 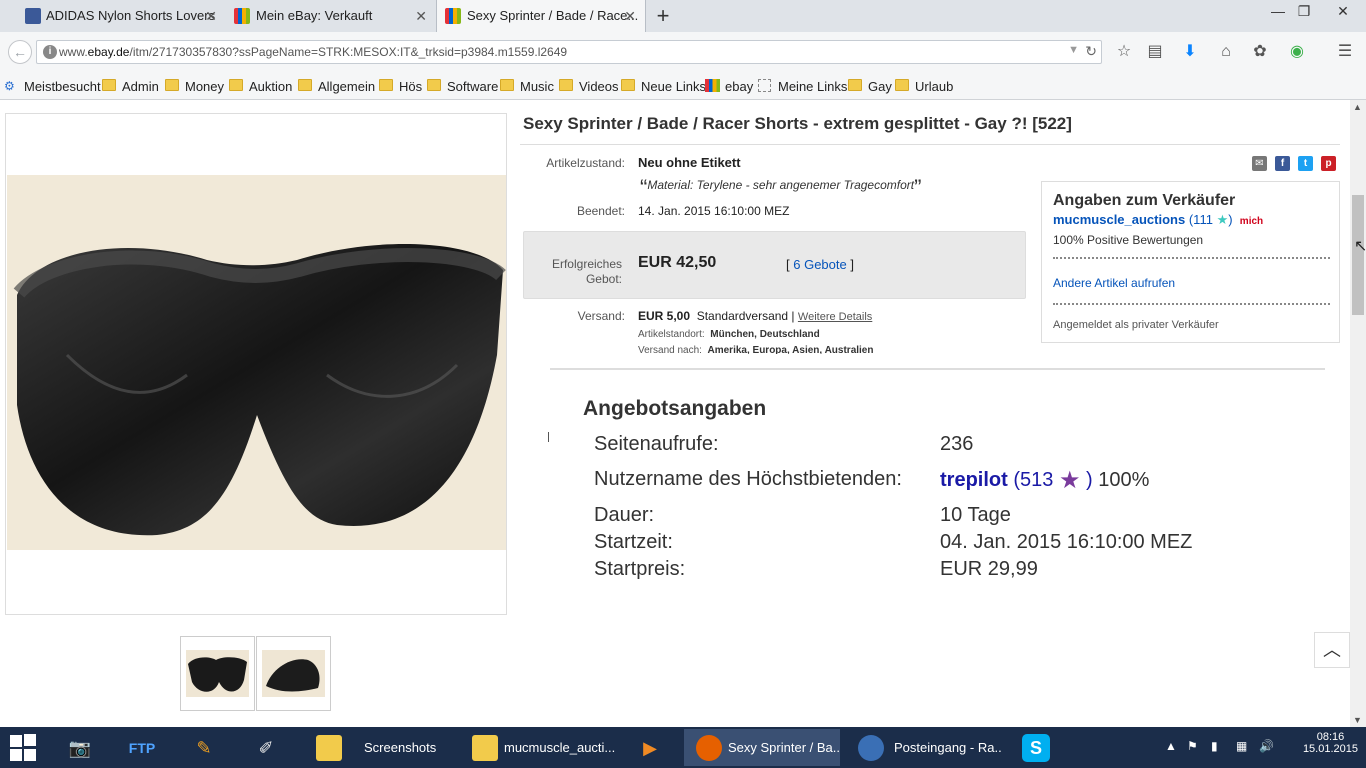 I want to click on facebook-share-icon: f, so click(x=1282, y=163).